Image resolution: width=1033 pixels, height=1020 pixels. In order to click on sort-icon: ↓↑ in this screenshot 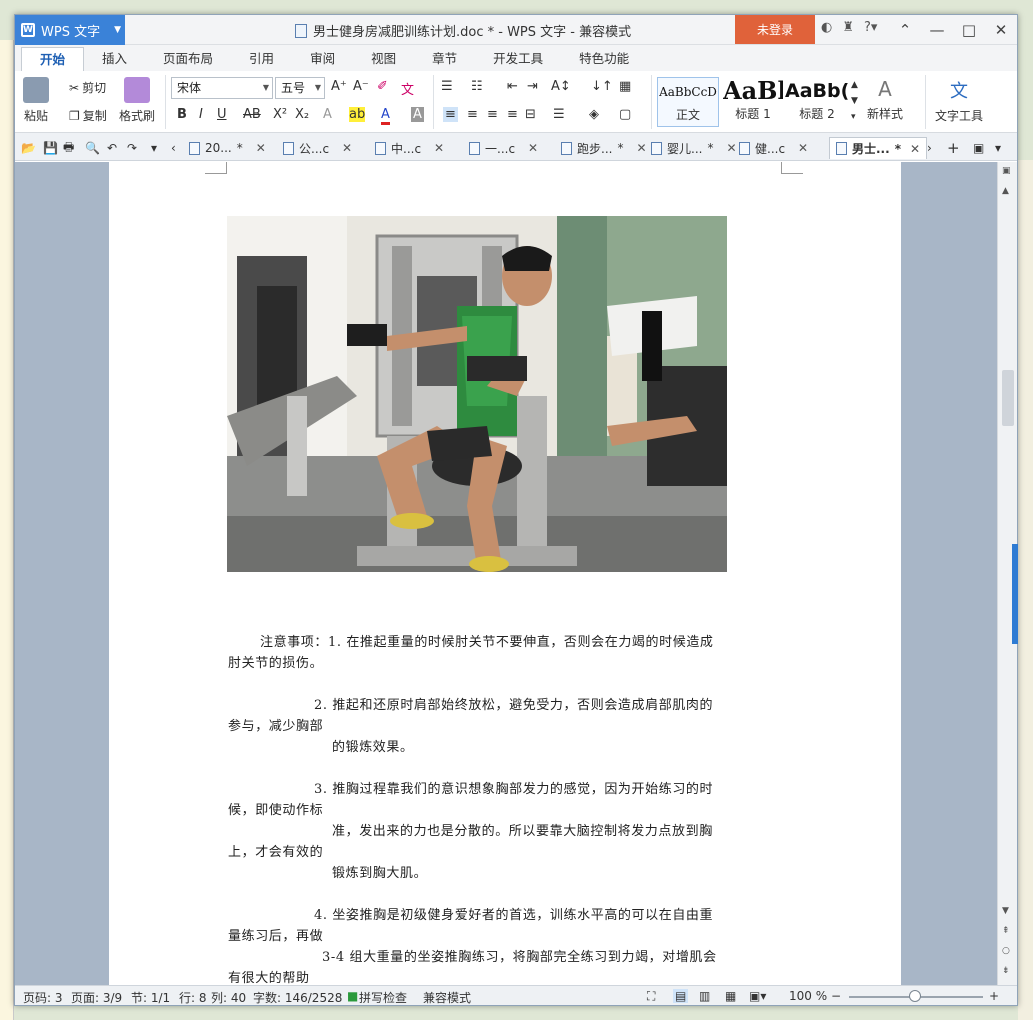, I will do `click(602, 86)`.